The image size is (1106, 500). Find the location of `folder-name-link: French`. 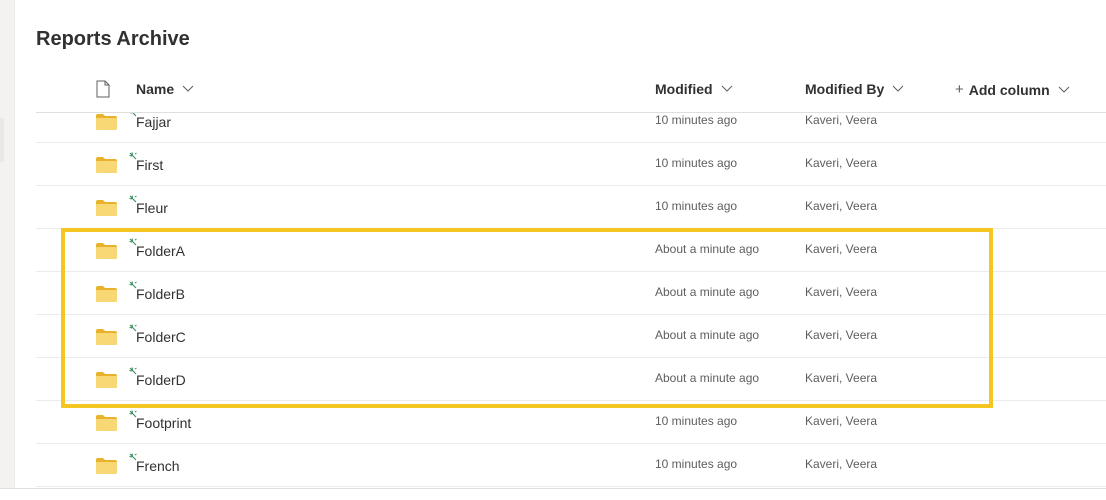

folder-name-link: French is located at coordinates (158, 466).